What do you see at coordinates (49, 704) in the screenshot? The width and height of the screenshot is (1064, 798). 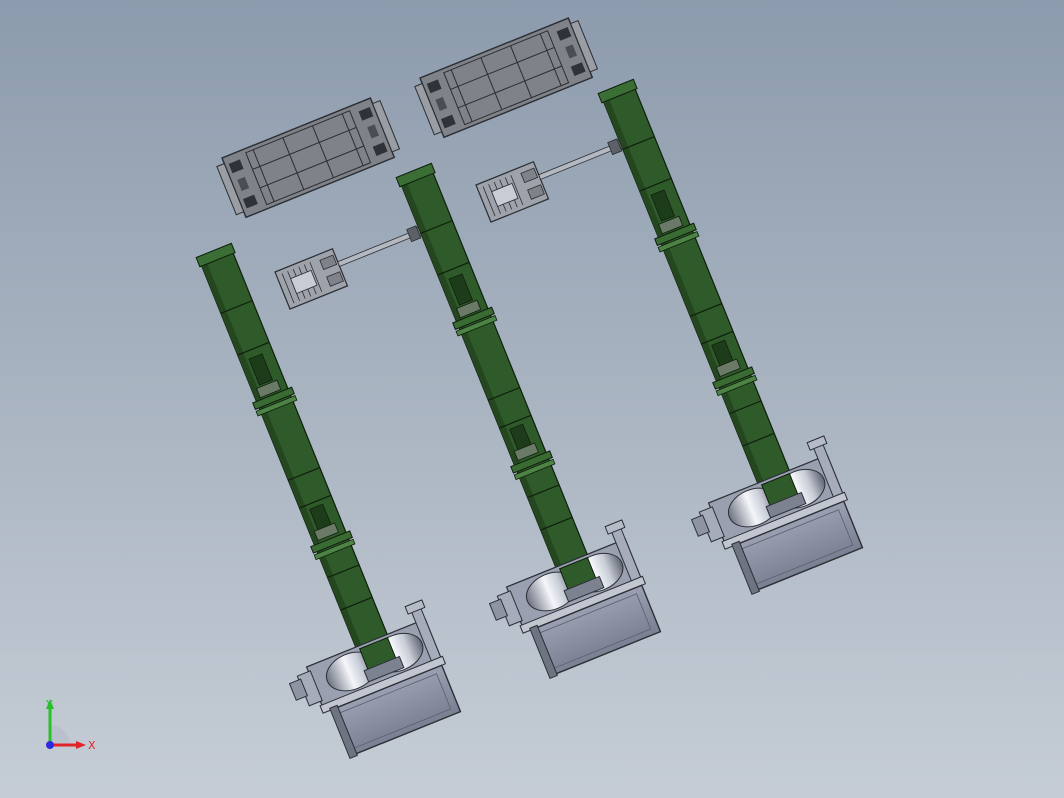 I see `y-axis-label: Y` at bounding box center [49, 704].